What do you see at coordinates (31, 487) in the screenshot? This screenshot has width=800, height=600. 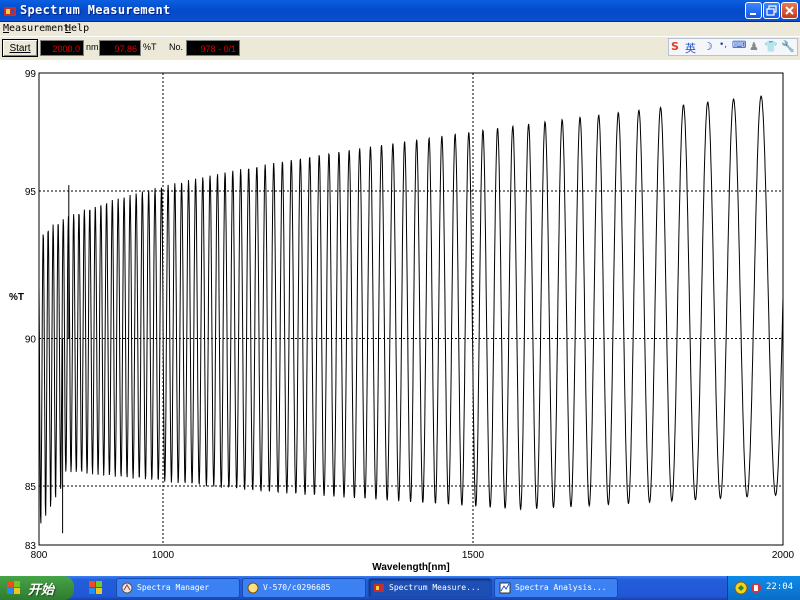 I see `y-tick-label: 85` at bounding box center [31, 487].